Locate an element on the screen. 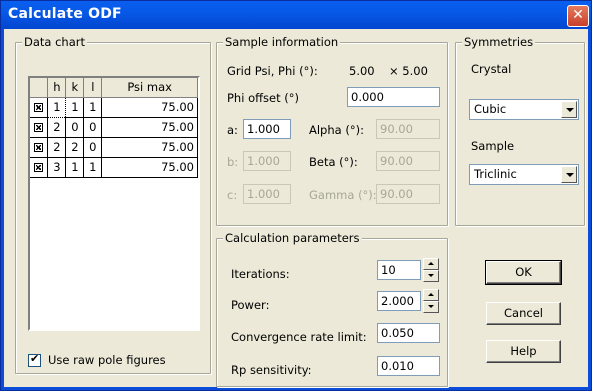  col-header-k: k is located at coordinates (75, 88).